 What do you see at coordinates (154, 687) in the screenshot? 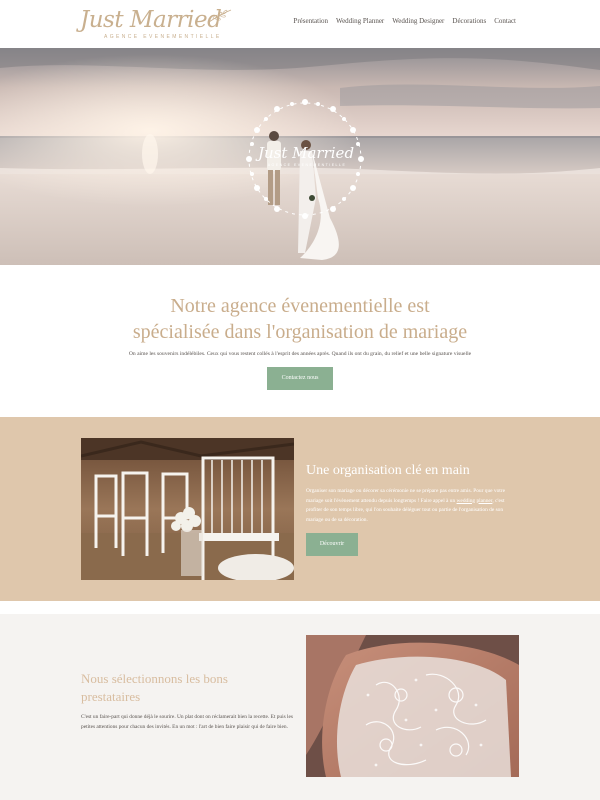
I see `providers-title: Nous sélectionnons les bons prestataires` at bounding box center [154, 687].